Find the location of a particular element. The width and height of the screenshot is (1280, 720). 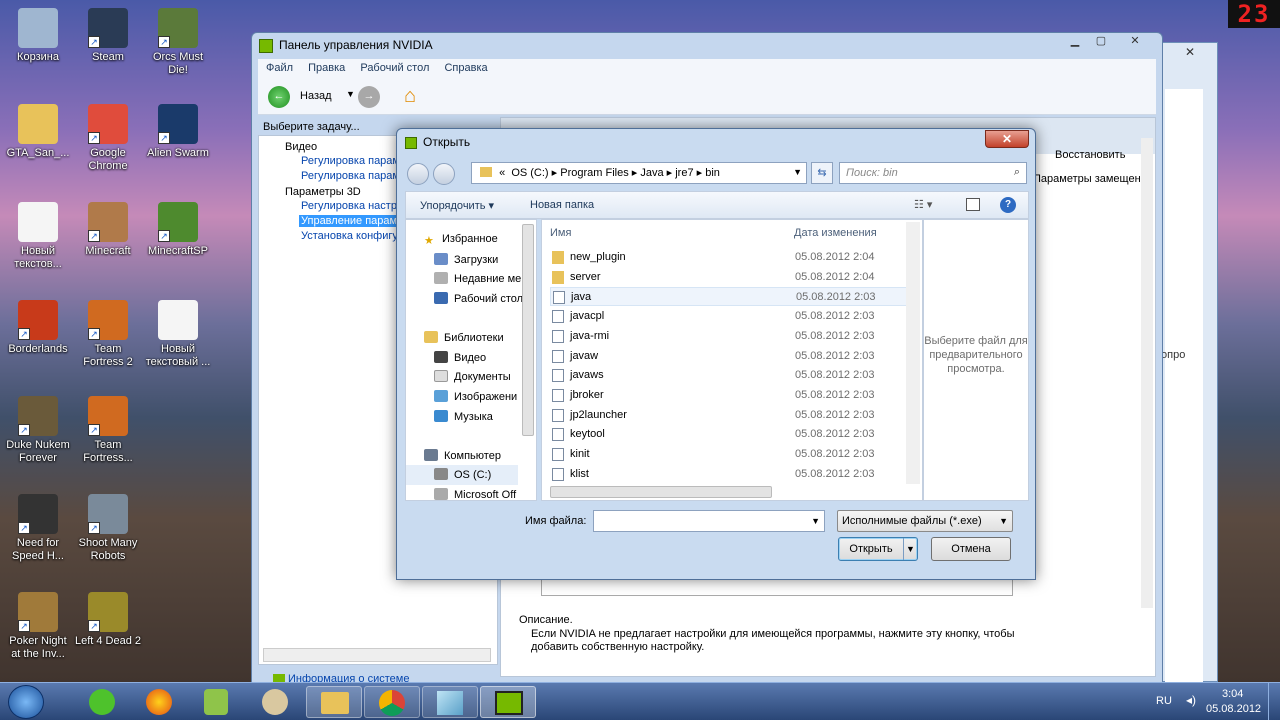

nav-scrollbar is located at coordinates (528, 330).